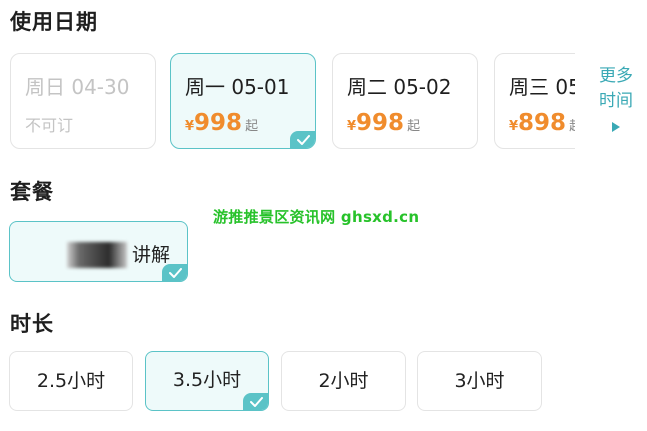 The image size is (647, 431). What do you see at coordinates (77, 87) in the screenshot?
I see `date-card-day: 周日 04-30` at bounding box center [77, 87].